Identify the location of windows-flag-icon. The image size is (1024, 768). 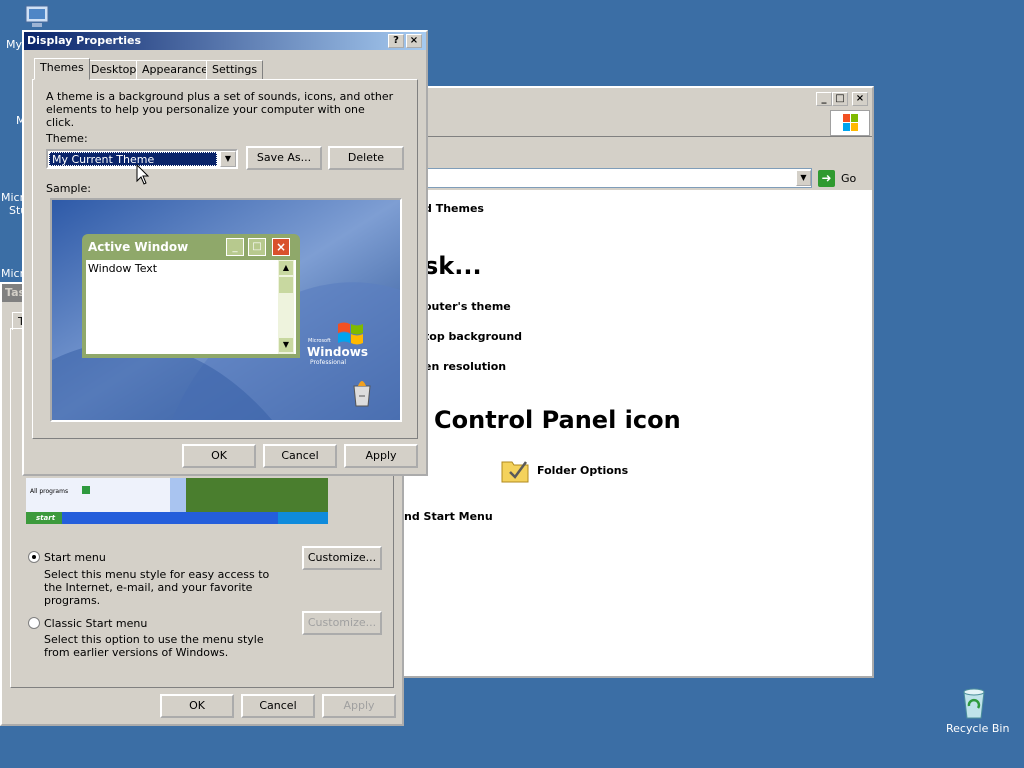
(350, 333).